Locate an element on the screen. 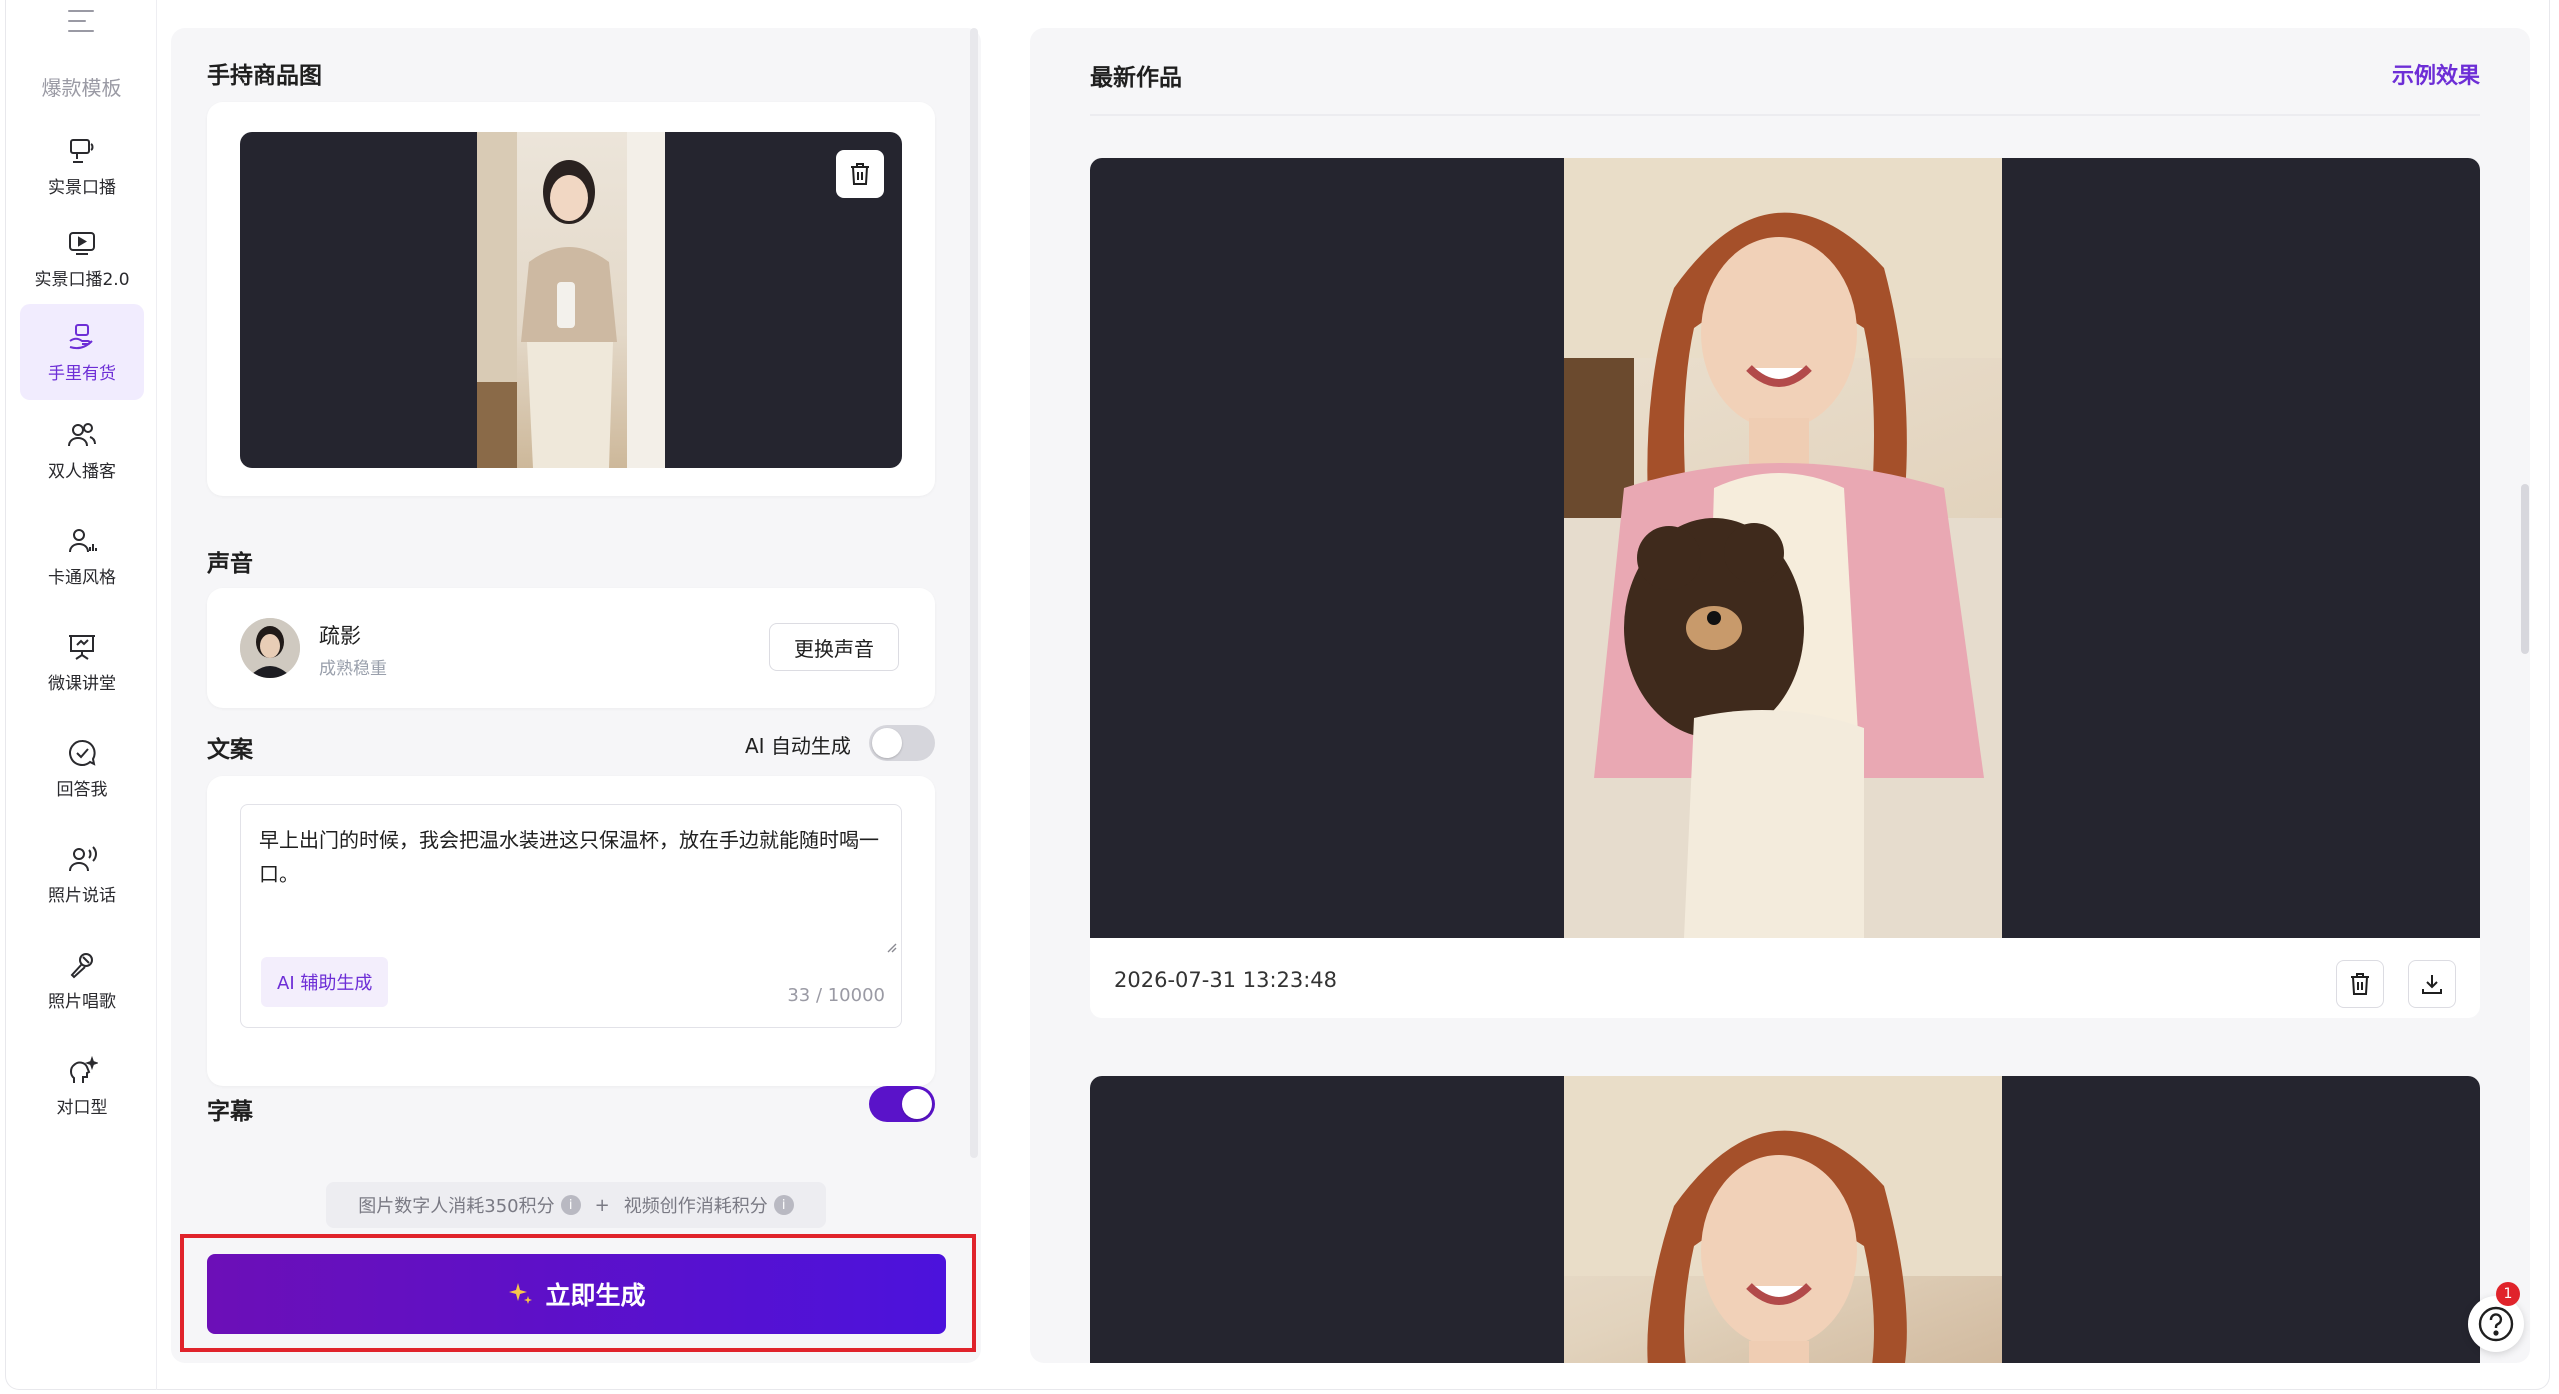 Image resolution: width=2559 pixels, height=1394 pixels. help-button is located at coordinates (2496, 1324).